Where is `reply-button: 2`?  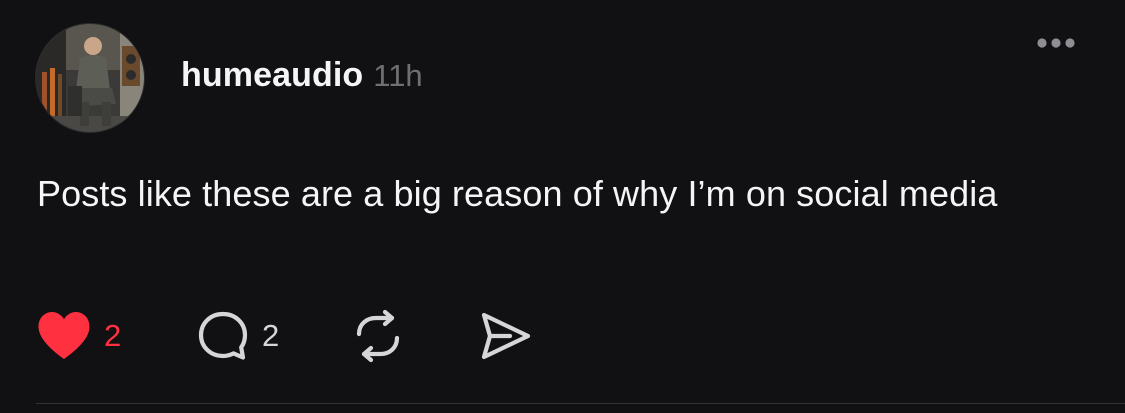 reply-button: 2 is located at coordinates (237, 336).